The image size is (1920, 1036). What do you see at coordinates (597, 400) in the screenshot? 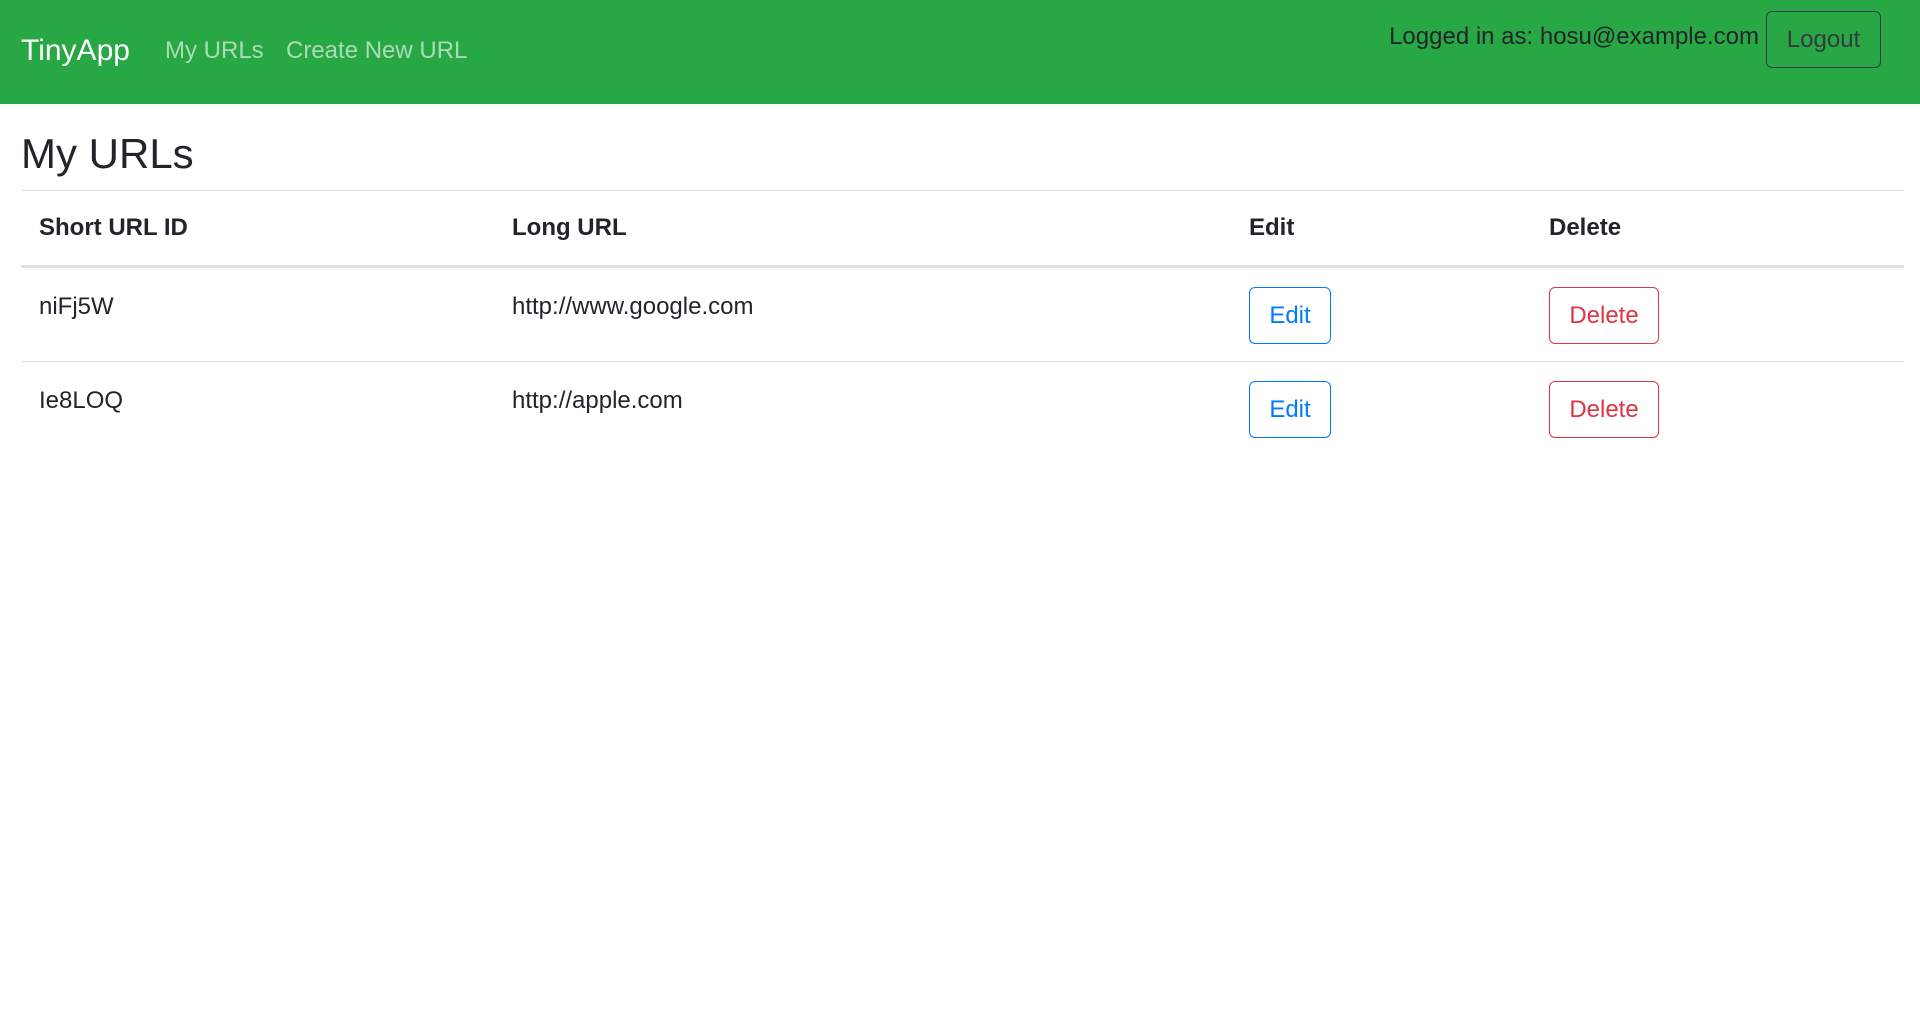
I see `long-url: http://apple.com` at bounding box center [597, 400].